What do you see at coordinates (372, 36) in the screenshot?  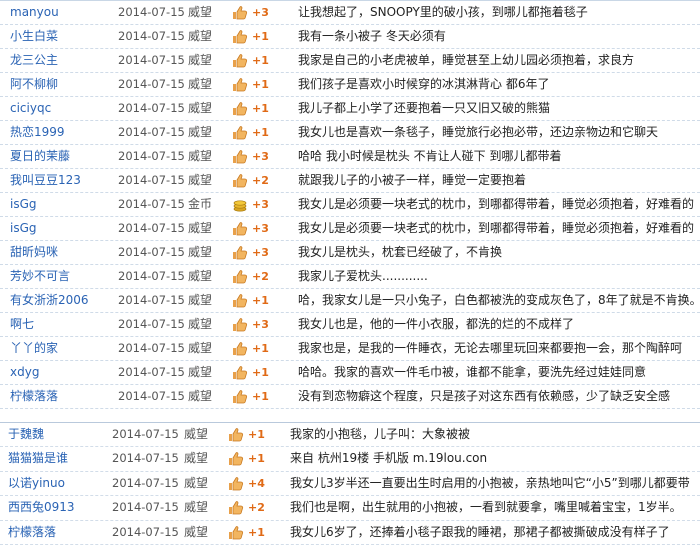 I see `rating-reason: 我有一条小被子 冬天必须有` at bounding box center [372, 36].